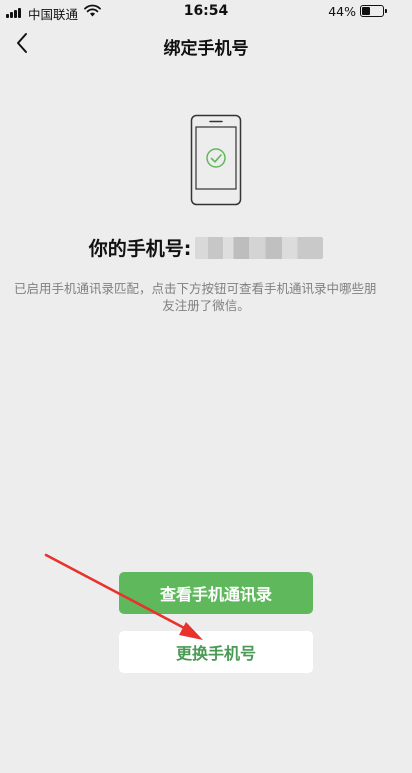 This screenshot has width=412, height=773. I want to click on view-contacts-button: 查看手机通讯录, so click(216, 593).